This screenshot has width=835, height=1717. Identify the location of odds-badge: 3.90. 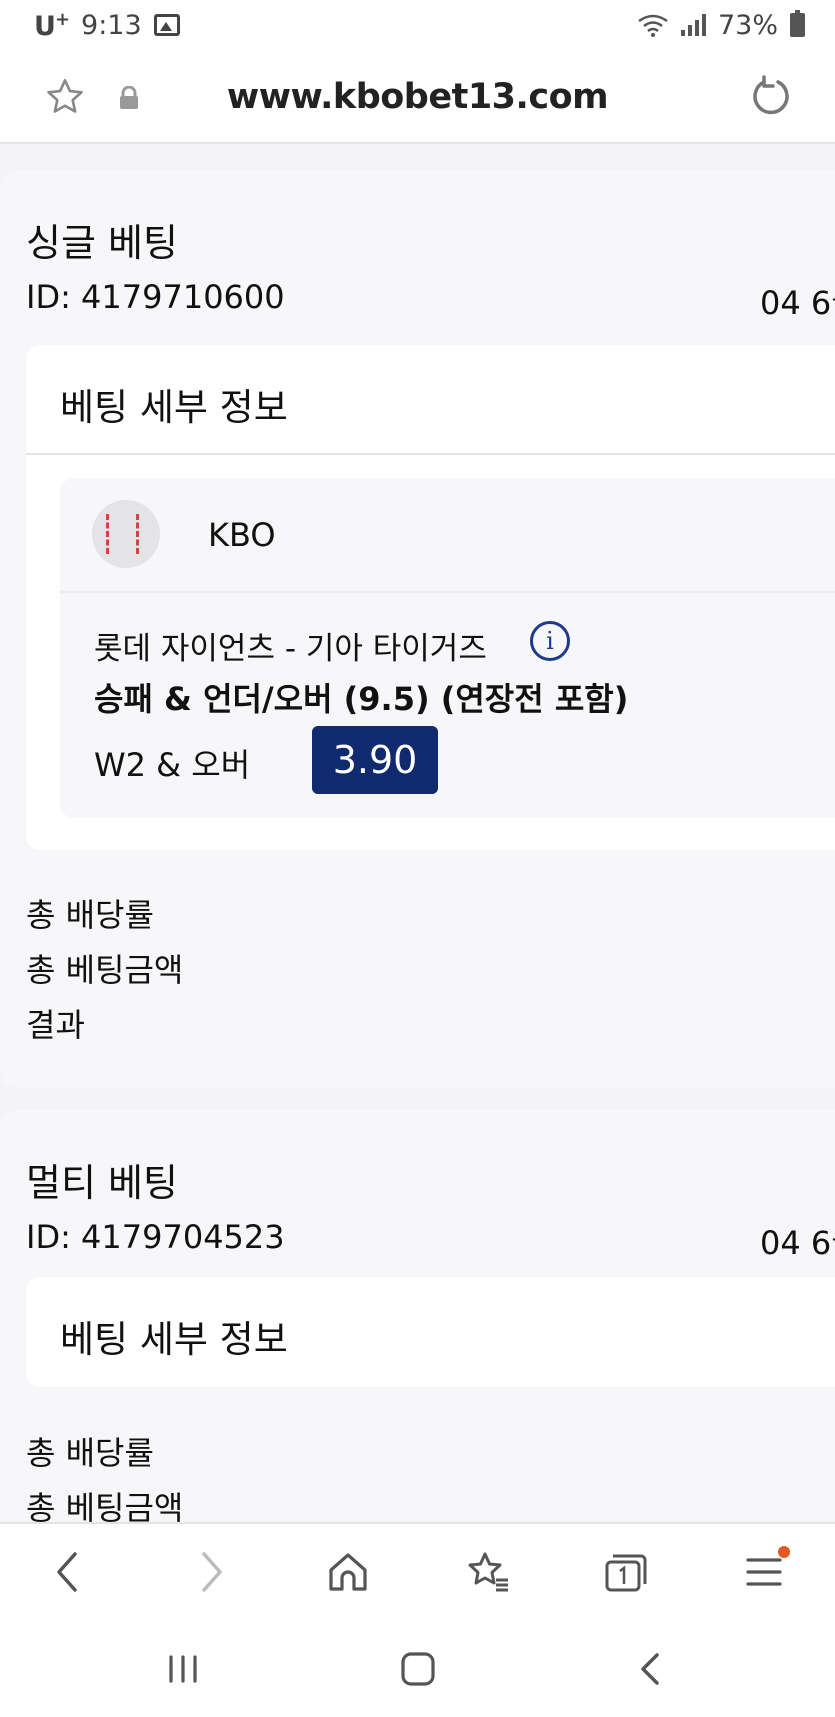
(375, 760).